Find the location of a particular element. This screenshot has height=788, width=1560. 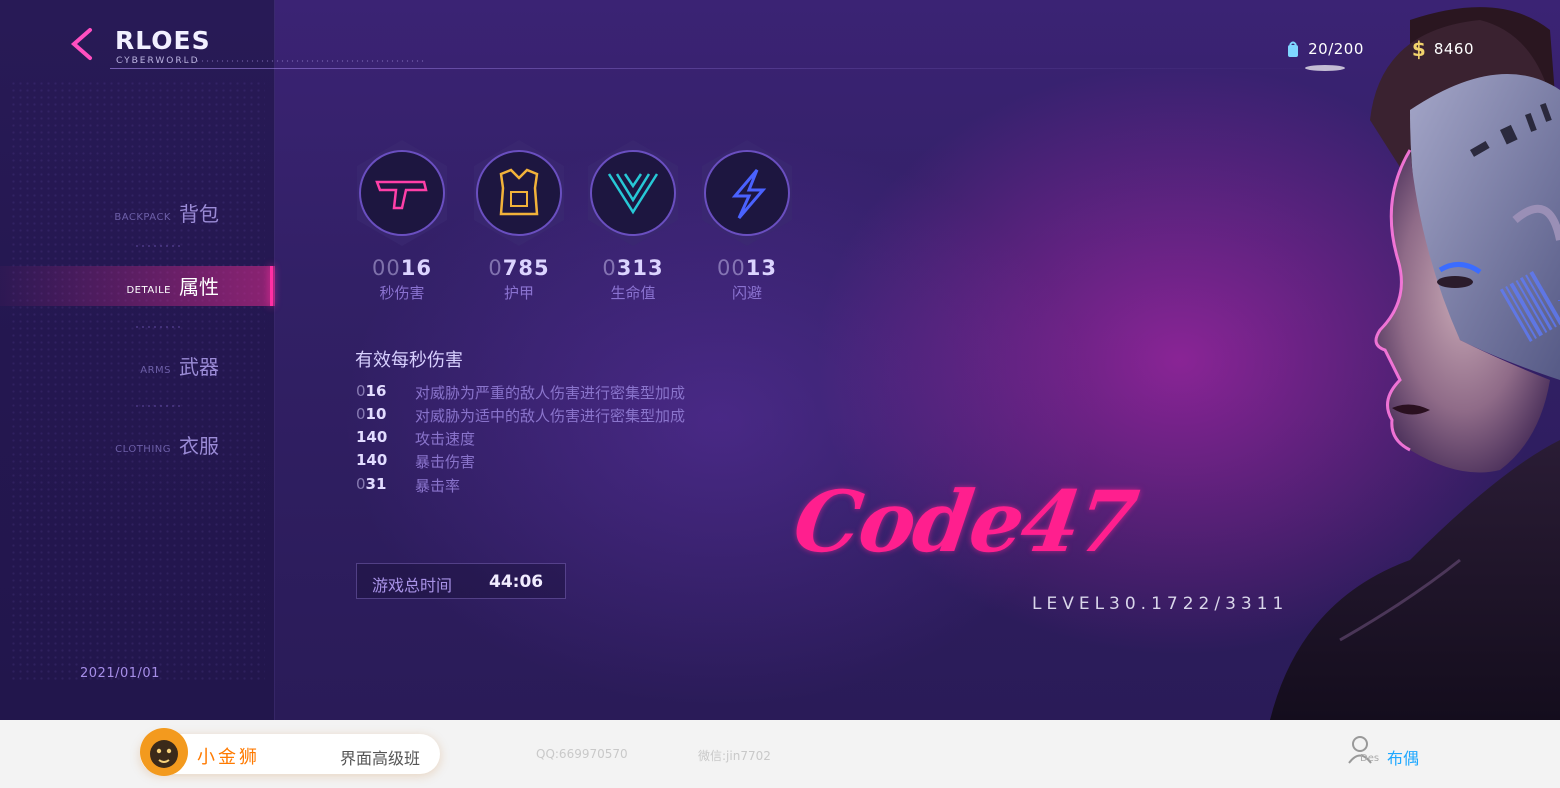

stat-value: 0013 is located at coordinates (747, 268).